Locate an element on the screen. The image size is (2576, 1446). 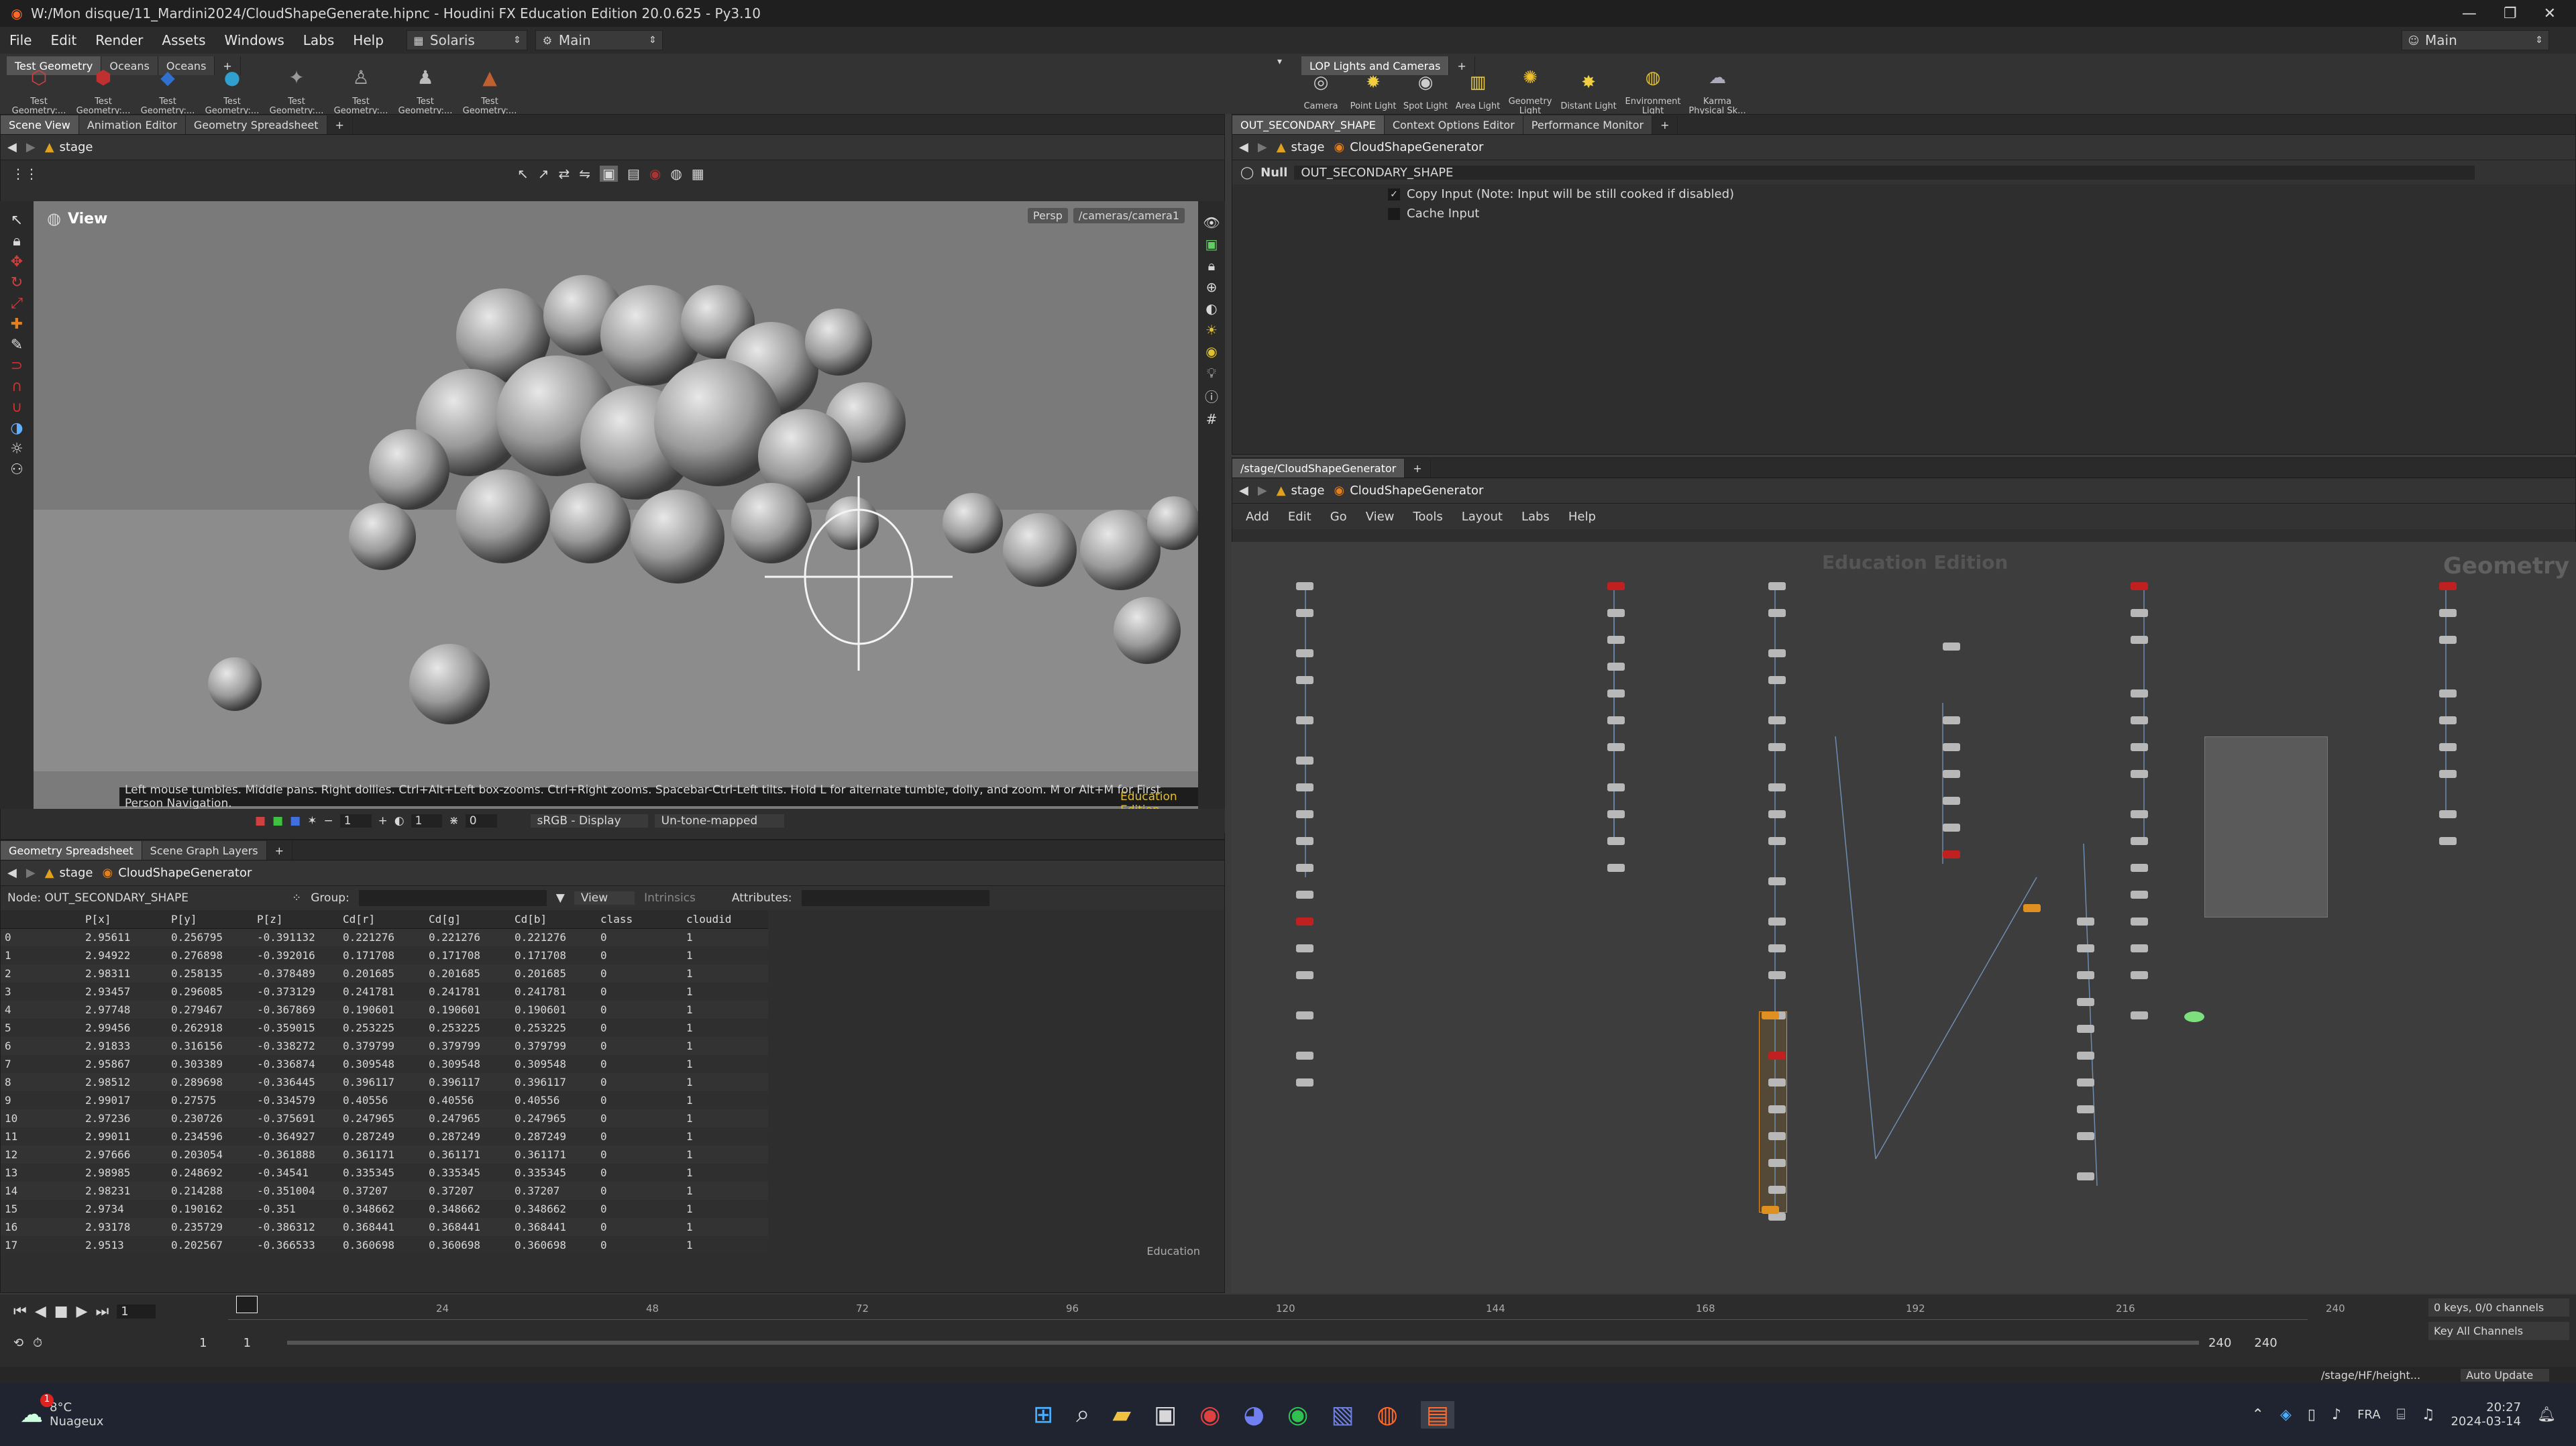
column-header: Cd[r] is located at coordinates (382, 919).